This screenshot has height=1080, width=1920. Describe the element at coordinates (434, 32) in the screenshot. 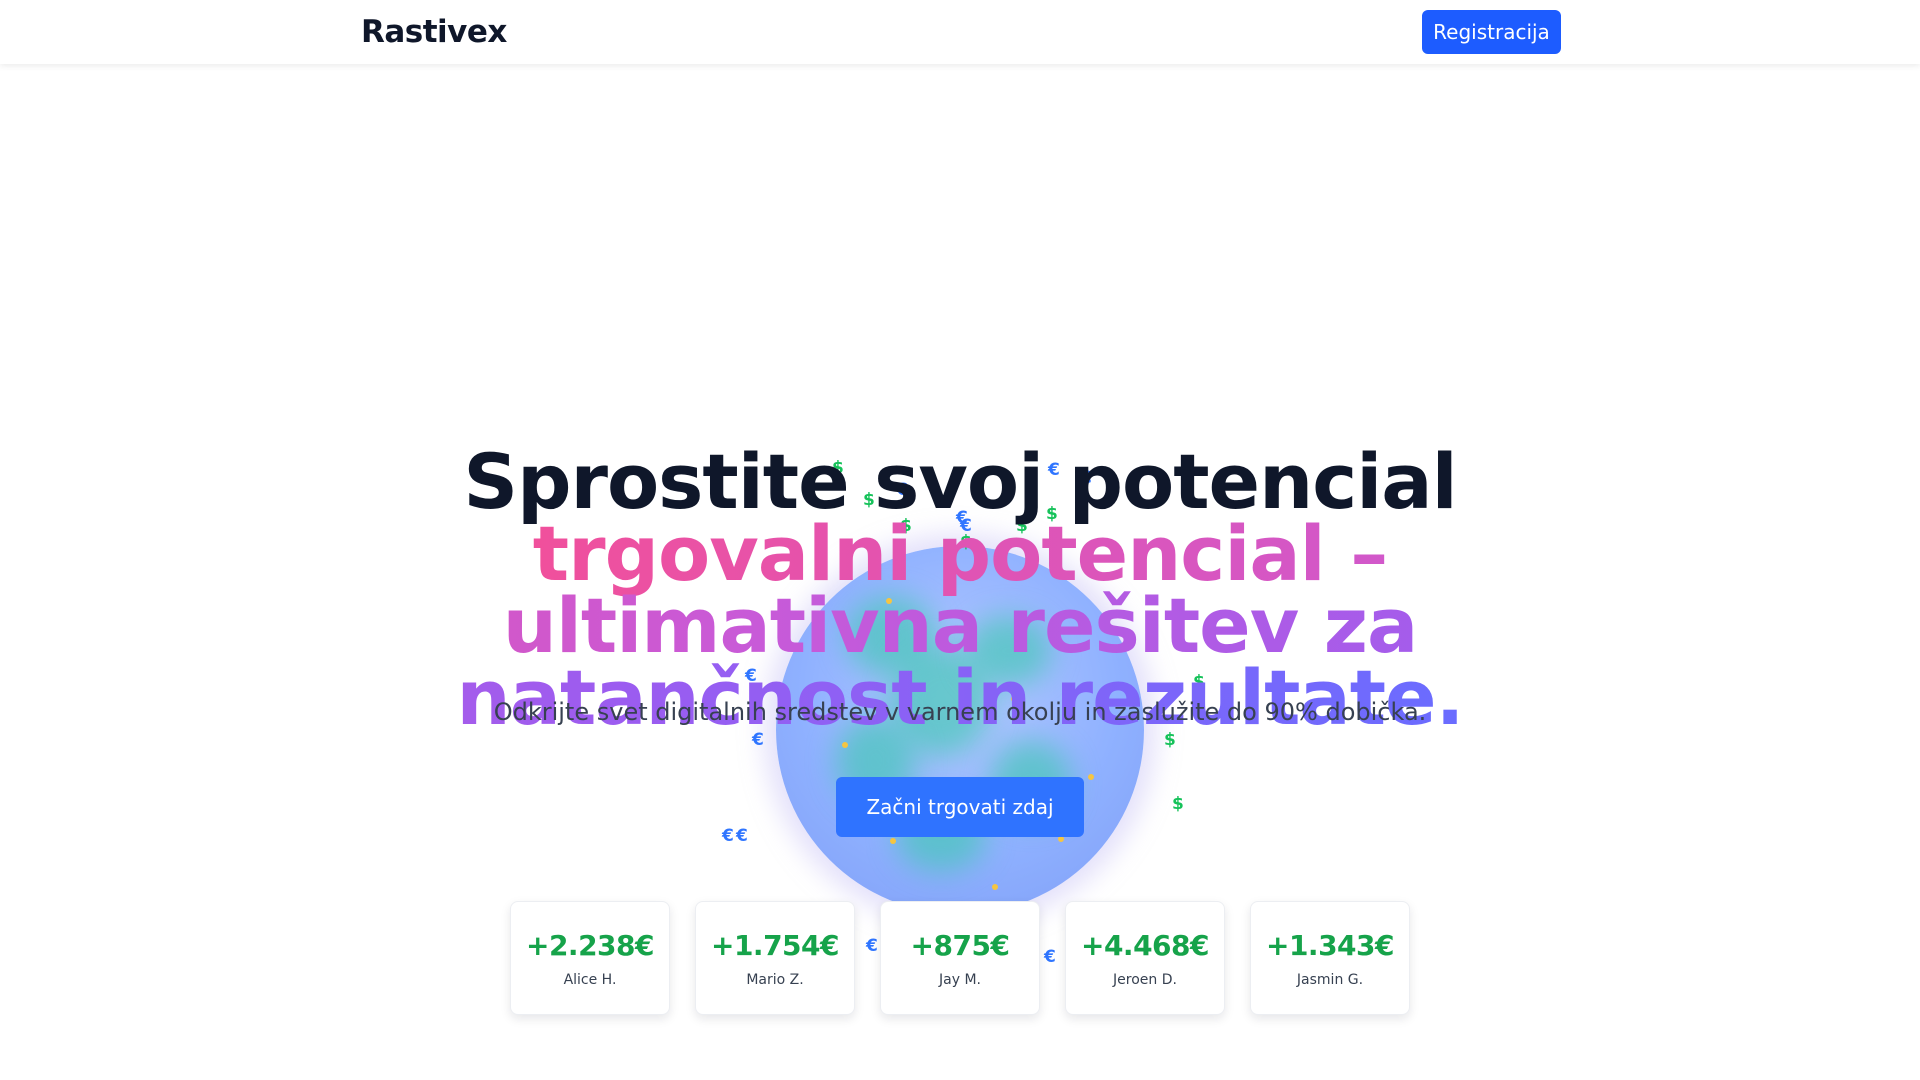

I see `brand-logo: Rastivex` at that location.